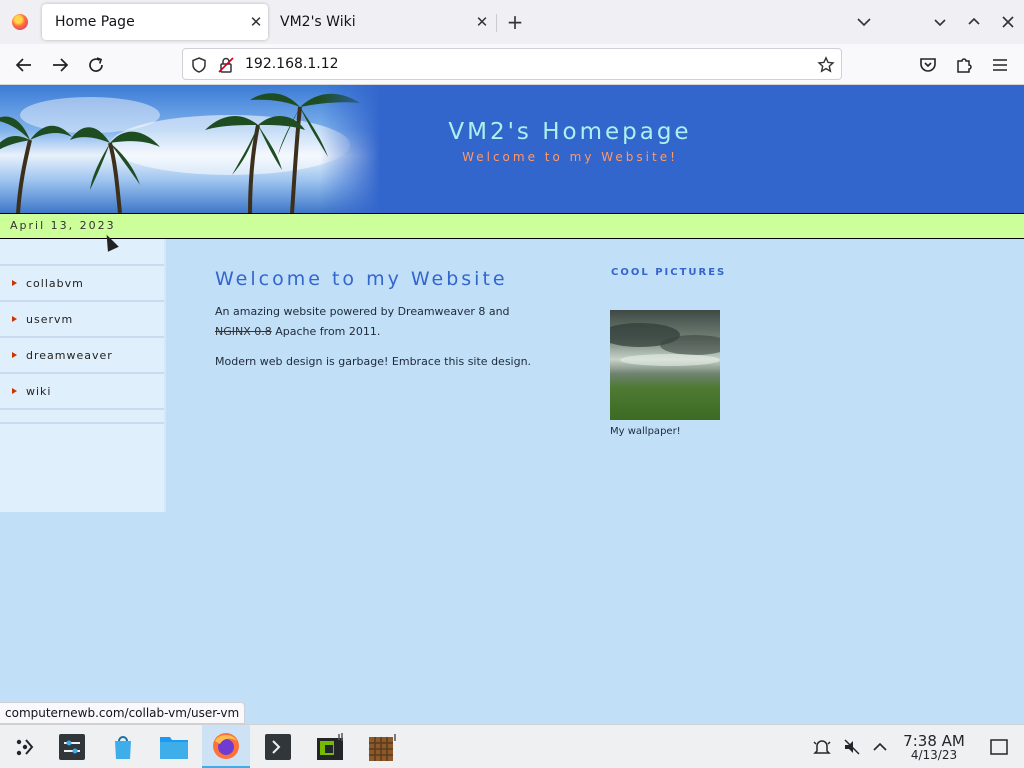  I want to click on welcome-heading: Welcome to my Website, so click(361, 279).